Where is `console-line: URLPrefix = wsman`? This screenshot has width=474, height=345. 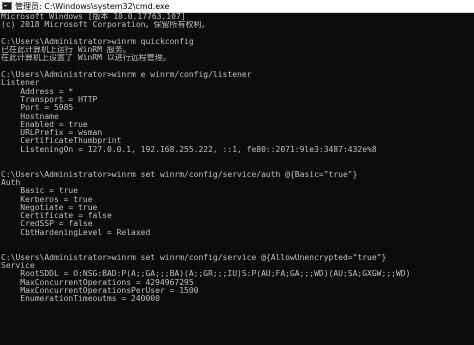
console-line: URLPrefix = wsman is located at coordinates (52, 133).